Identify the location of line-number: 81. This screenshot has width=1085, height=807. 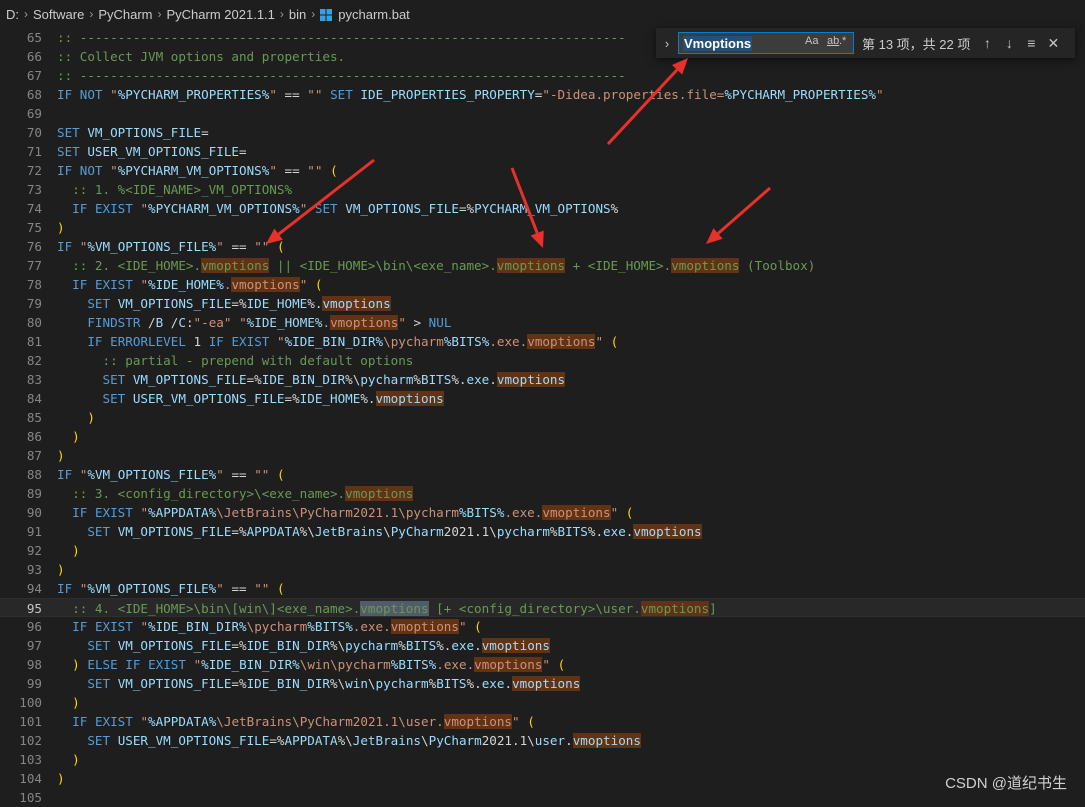
(34, 341).